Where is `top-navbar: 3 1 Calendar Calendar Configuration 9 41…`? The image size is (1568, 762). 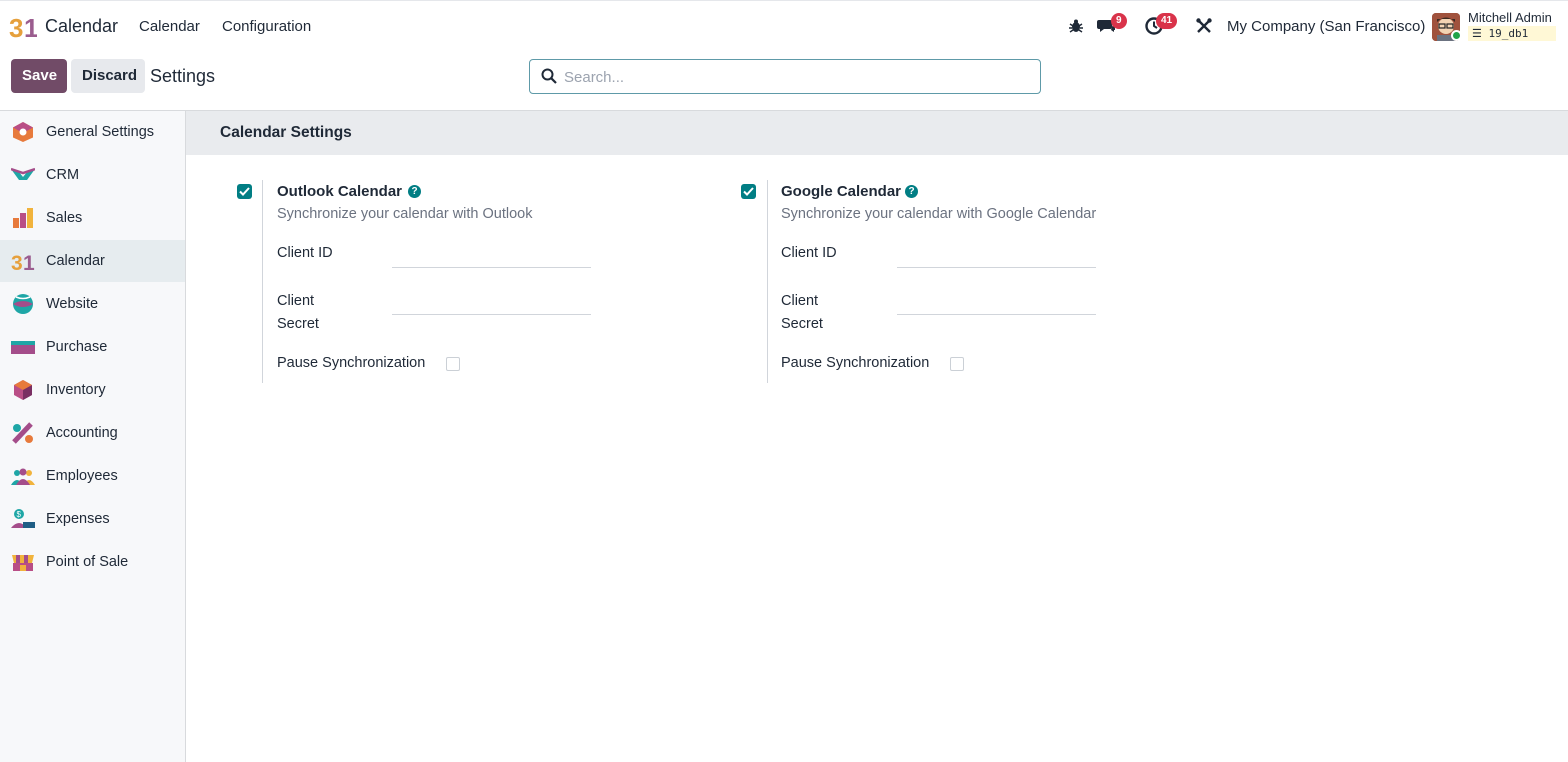 top-navbar: 3 1 Calendar Calendar Configuration 9 41… is located at coordinates (784, 25).